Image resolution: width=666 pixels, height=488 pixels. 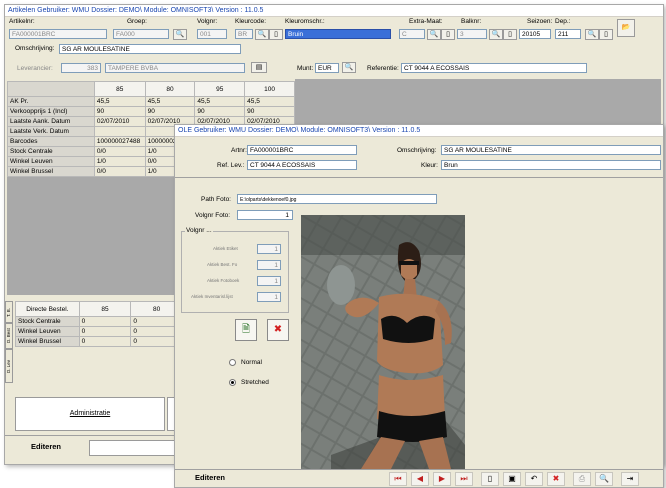 I want to click on normal-radio, so click(x=232, y=362).